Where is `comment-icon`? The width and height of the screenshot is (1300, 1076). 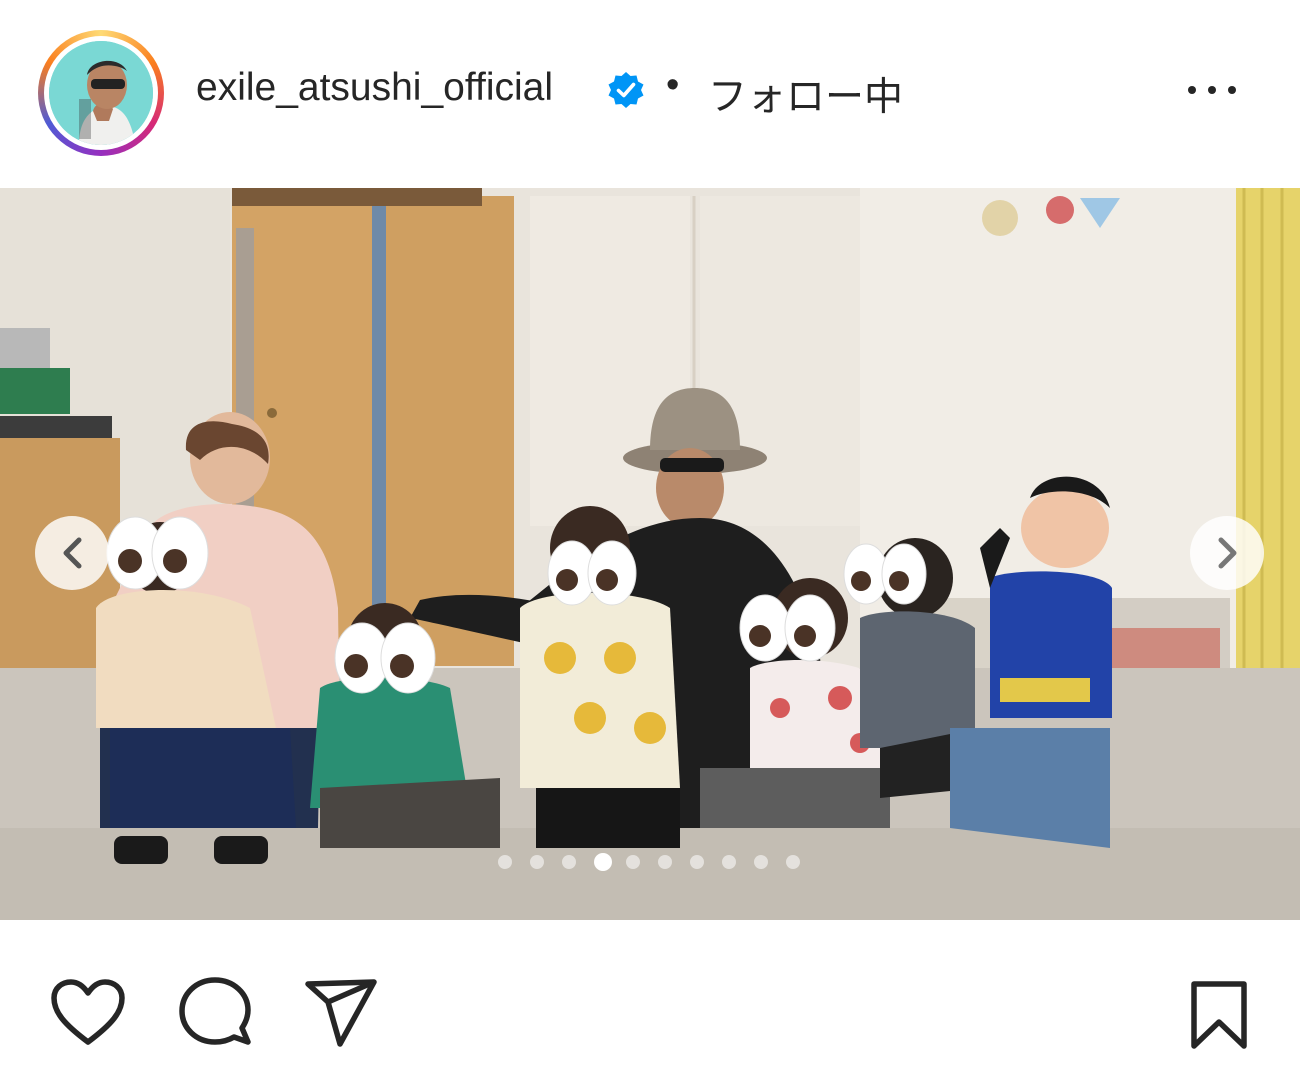 comment-icon is located at coordinates (215, 1013).